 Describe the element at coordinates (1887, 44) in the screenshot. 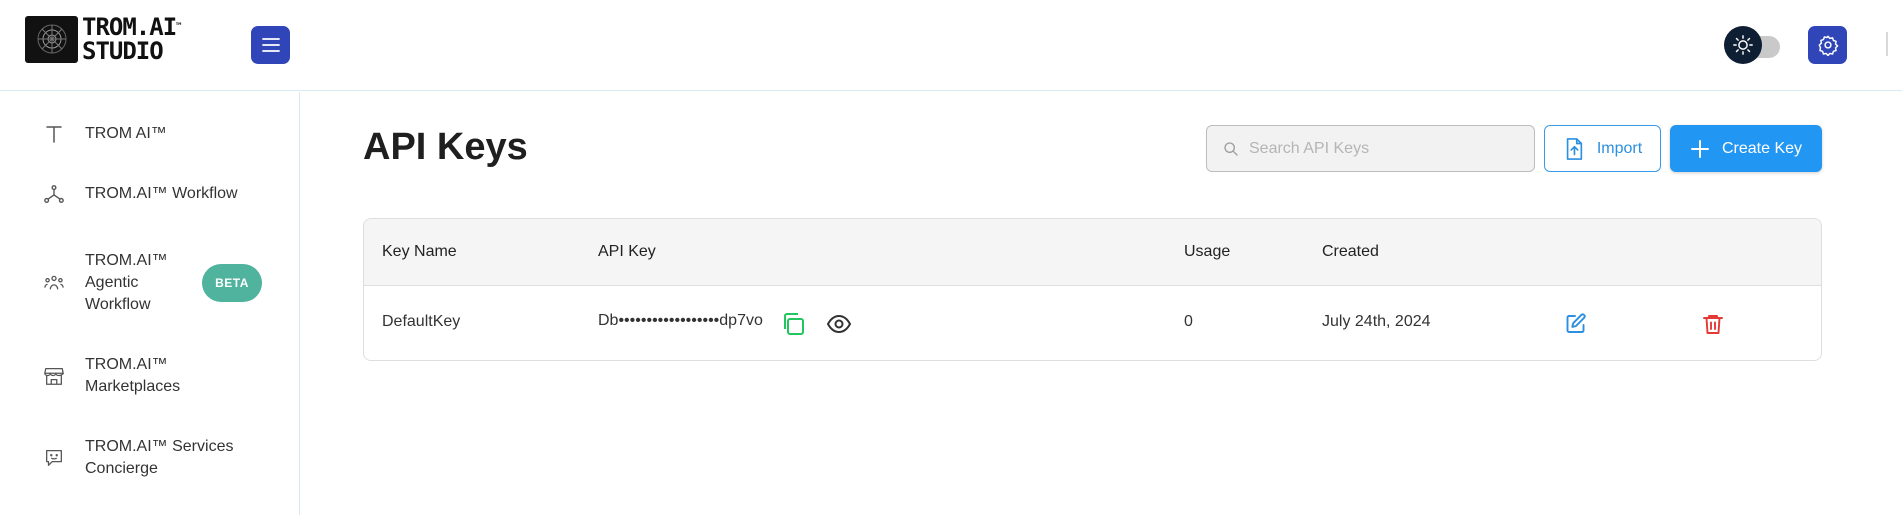

I see `header-divider` at that location.